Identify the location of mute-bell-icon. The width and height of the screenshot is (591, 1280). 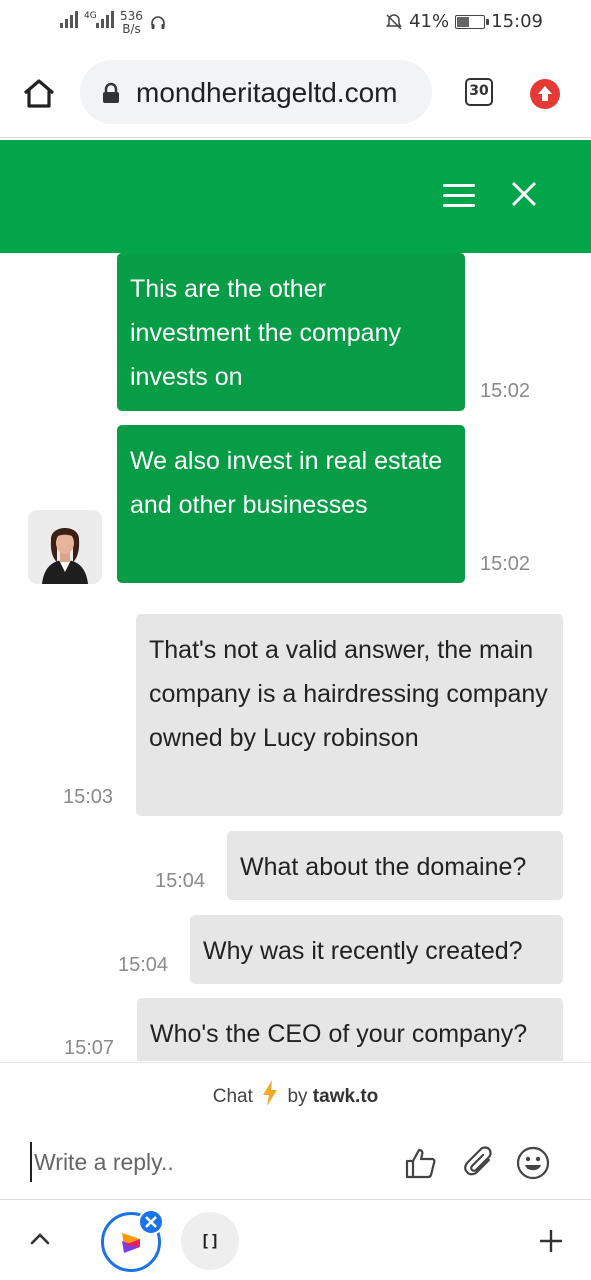
(394, 21).